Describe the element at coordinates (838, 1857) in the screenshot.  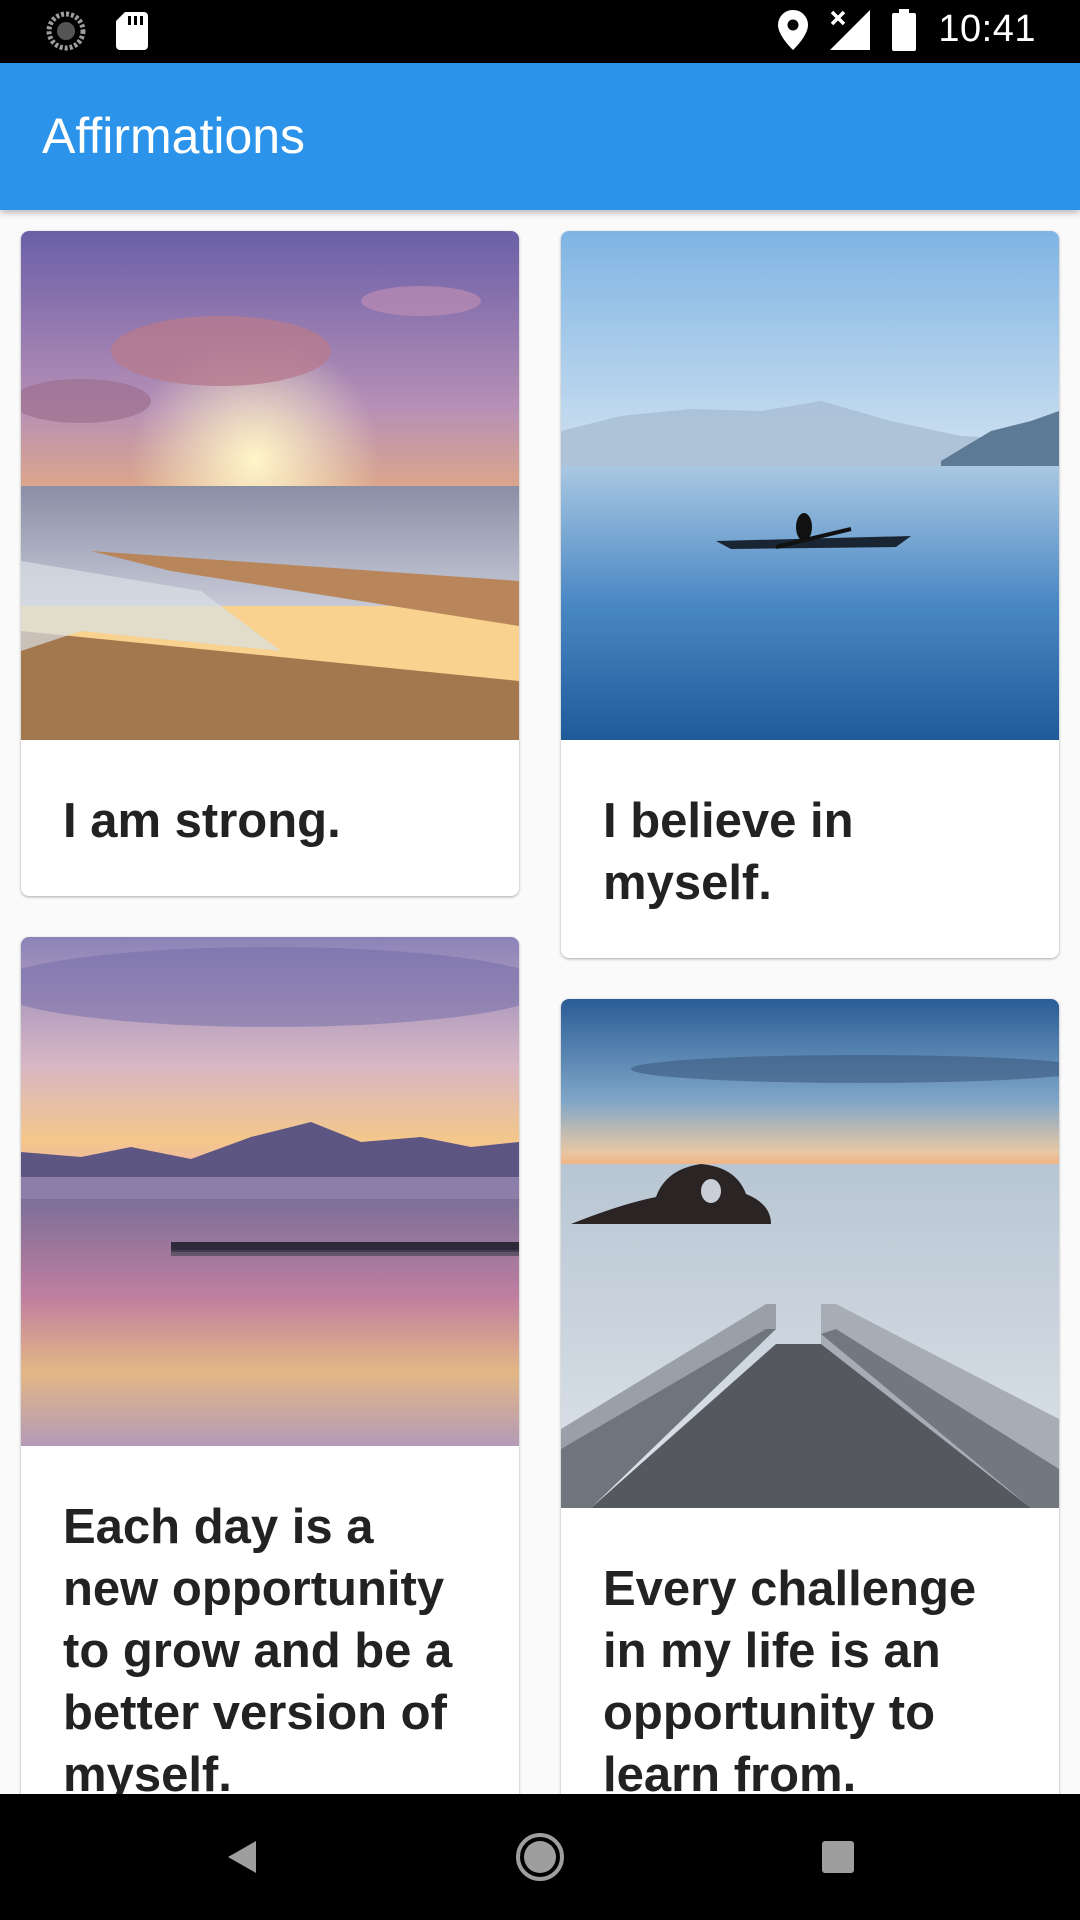
I see `recents-icon` at that location.